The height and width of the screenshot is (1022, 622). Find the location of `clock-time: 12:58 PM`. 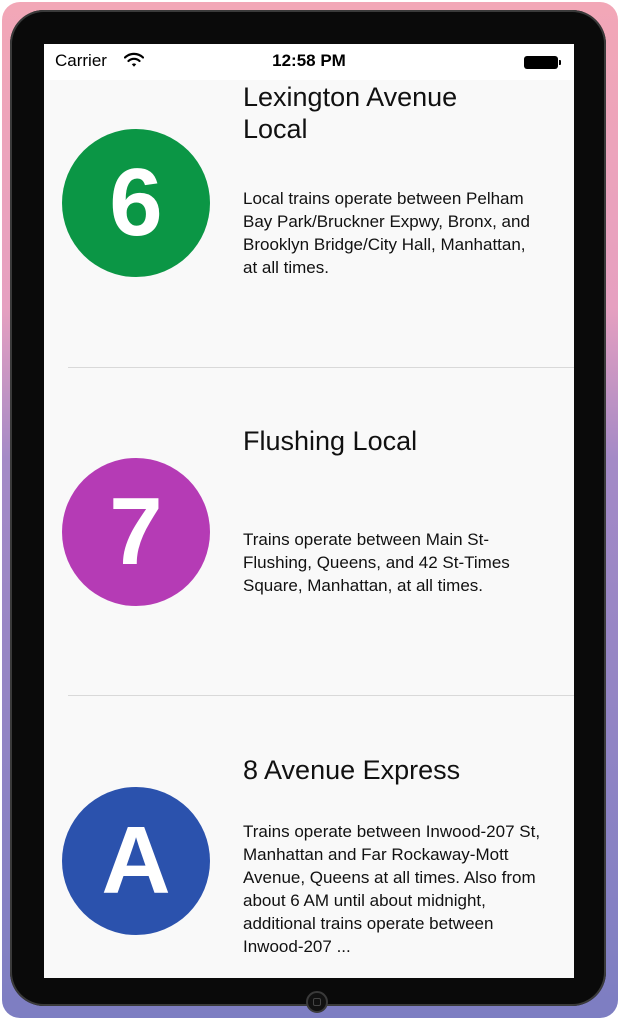

clock-time: 12:58 PM is located at coordinates (309, 60).